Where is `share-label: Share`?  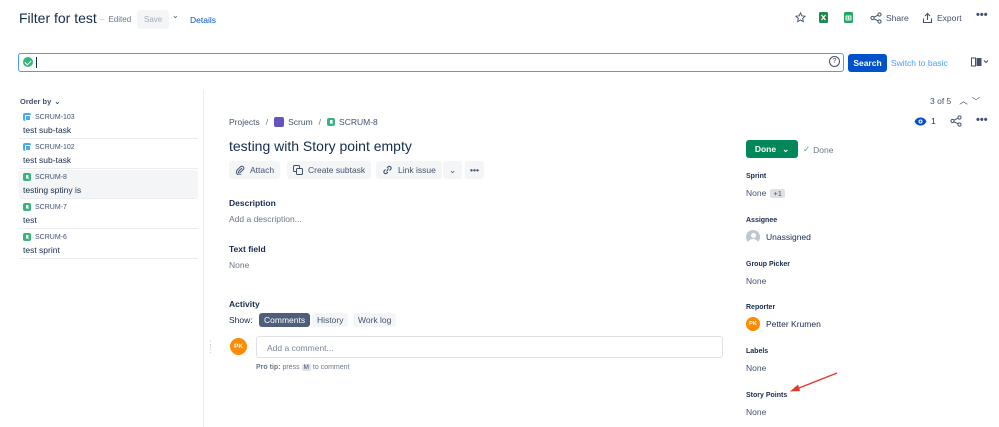 share-label: Share is located at coordinates (897, 18).